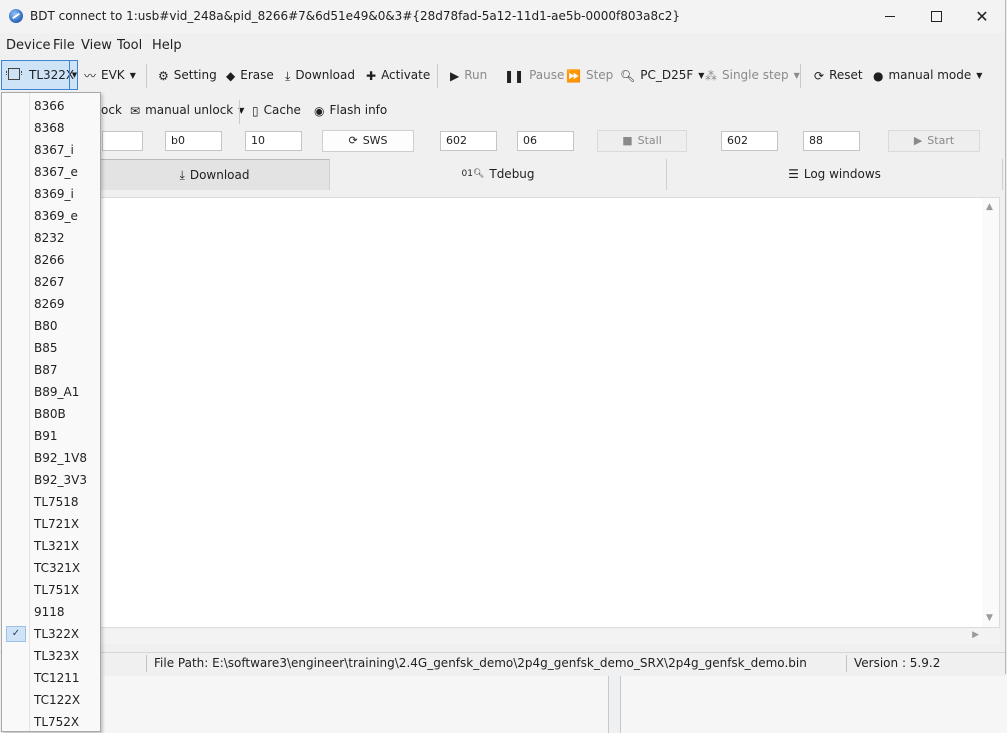 Image resolution: width=1007 pixels, height=733 pixels. Describe the element at coordinates (831, 141) in the screenshot. I see `value-field-3: 88` at that location.